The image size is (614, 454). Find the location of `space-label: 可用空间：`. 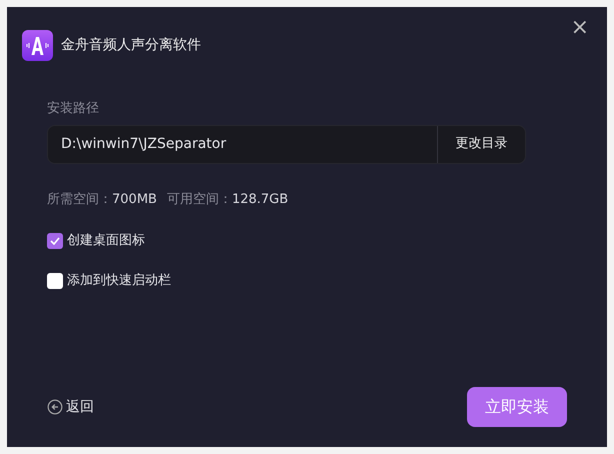

space-label: 可用空间： is located at coordinates (199, 199).